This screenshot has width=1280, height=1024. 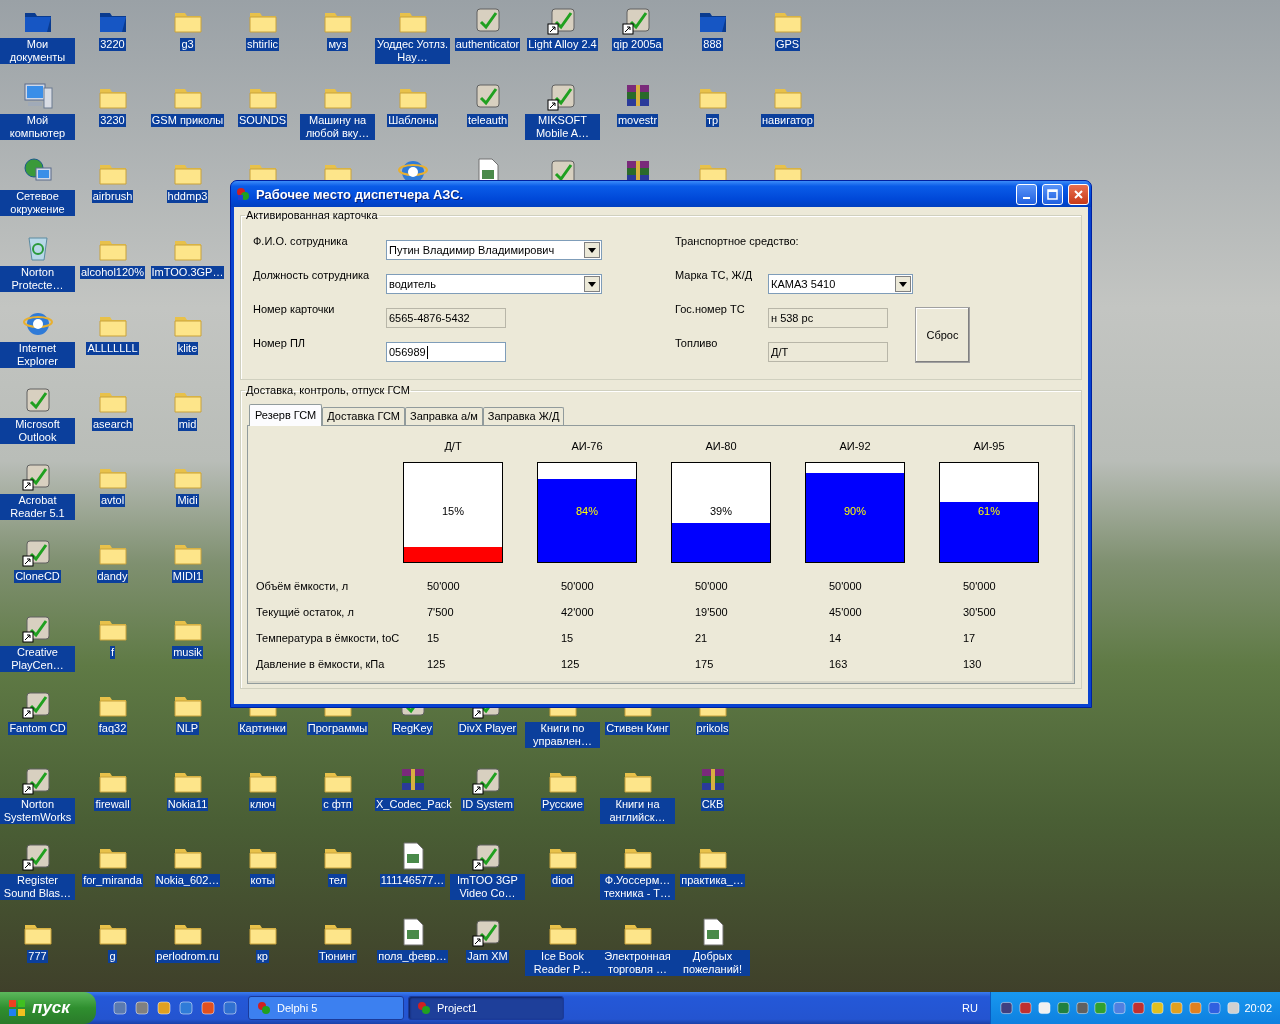 What do you see at coordinates (262, 120) in the screenshot?
I see `icon-label: SOUNDS` at bounding box center [262, 120].